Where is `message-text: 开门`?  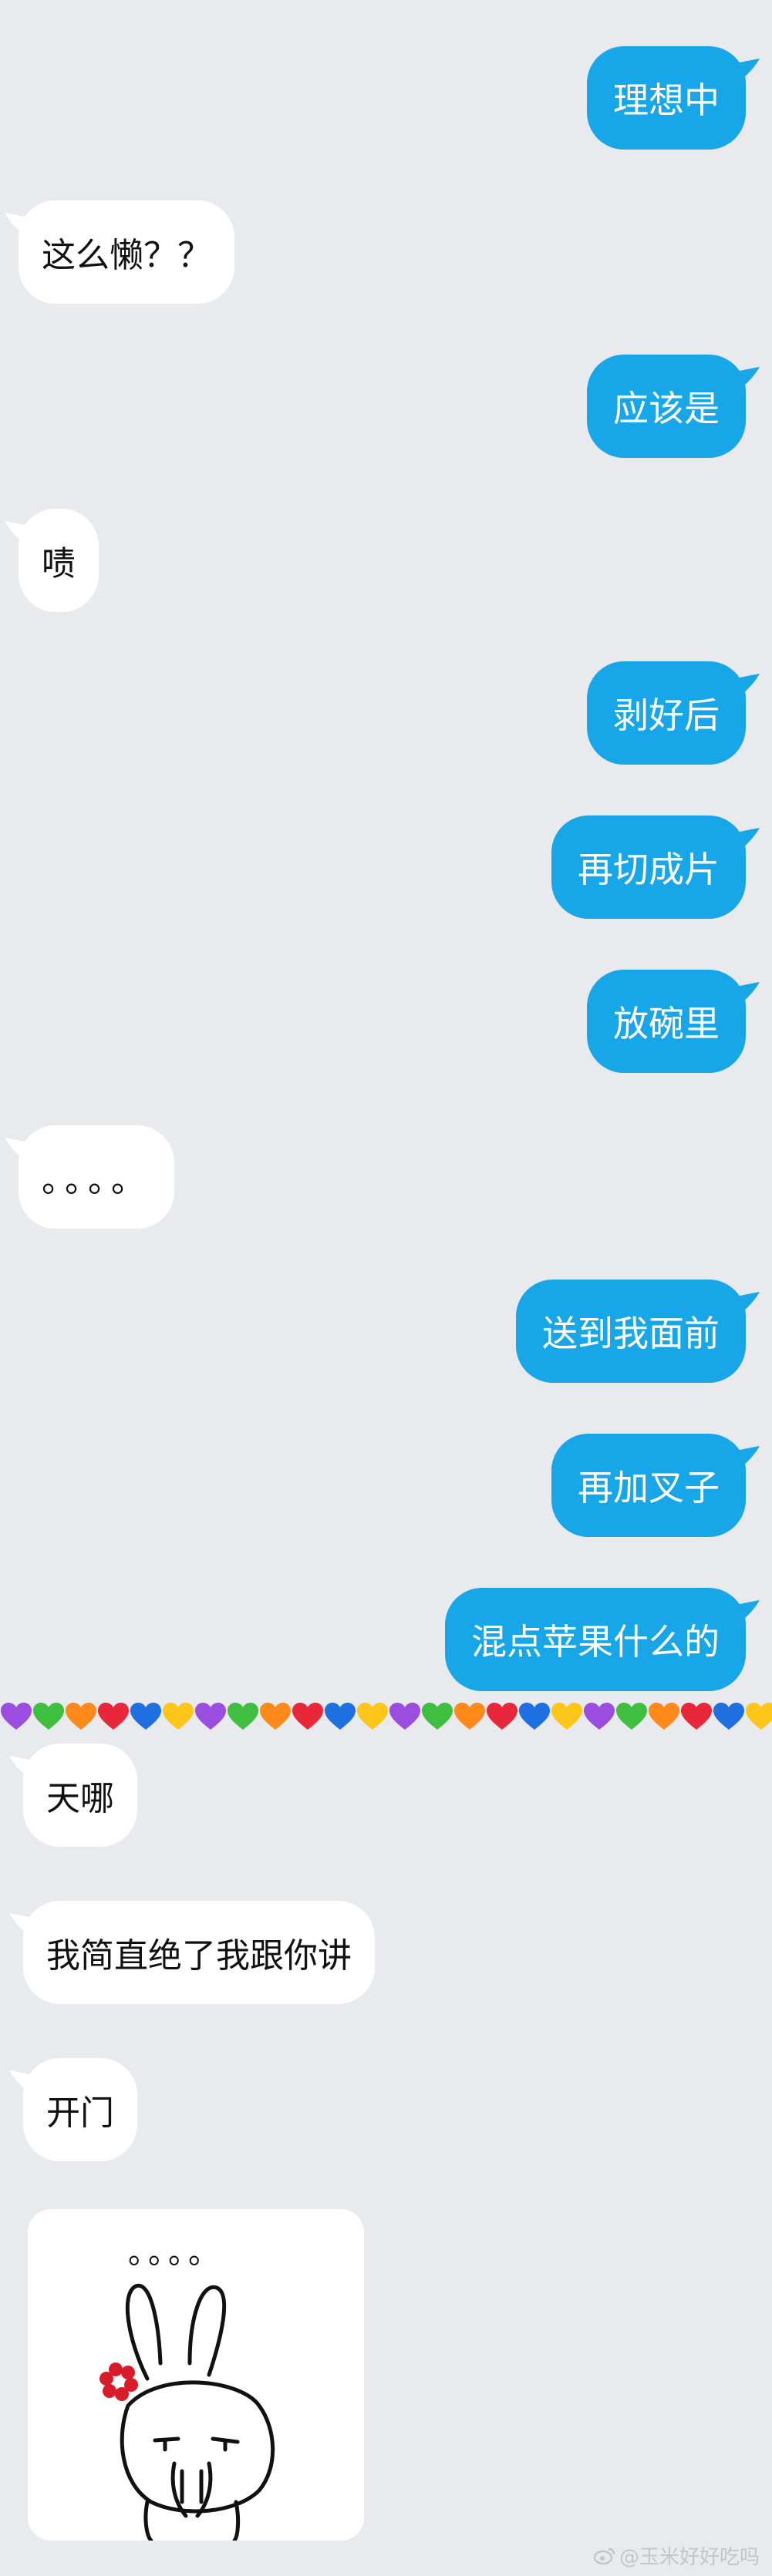 message-text: 开门 is located at coordinates (80, 2113).